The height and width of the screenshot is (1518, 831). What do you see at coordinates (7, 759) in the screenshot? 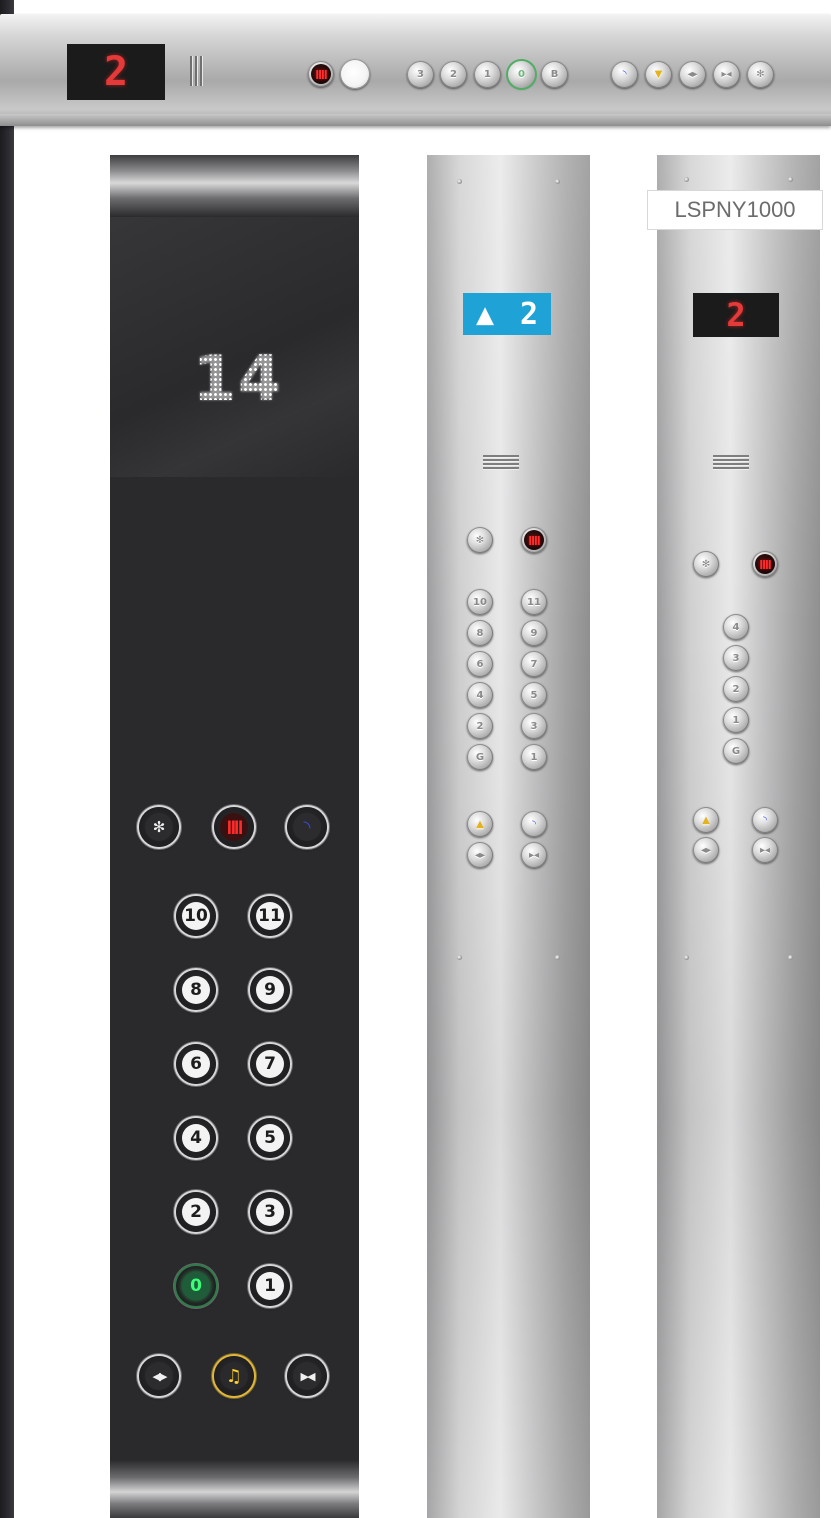
I see `wall-edge` at bounding box center [7, 759].